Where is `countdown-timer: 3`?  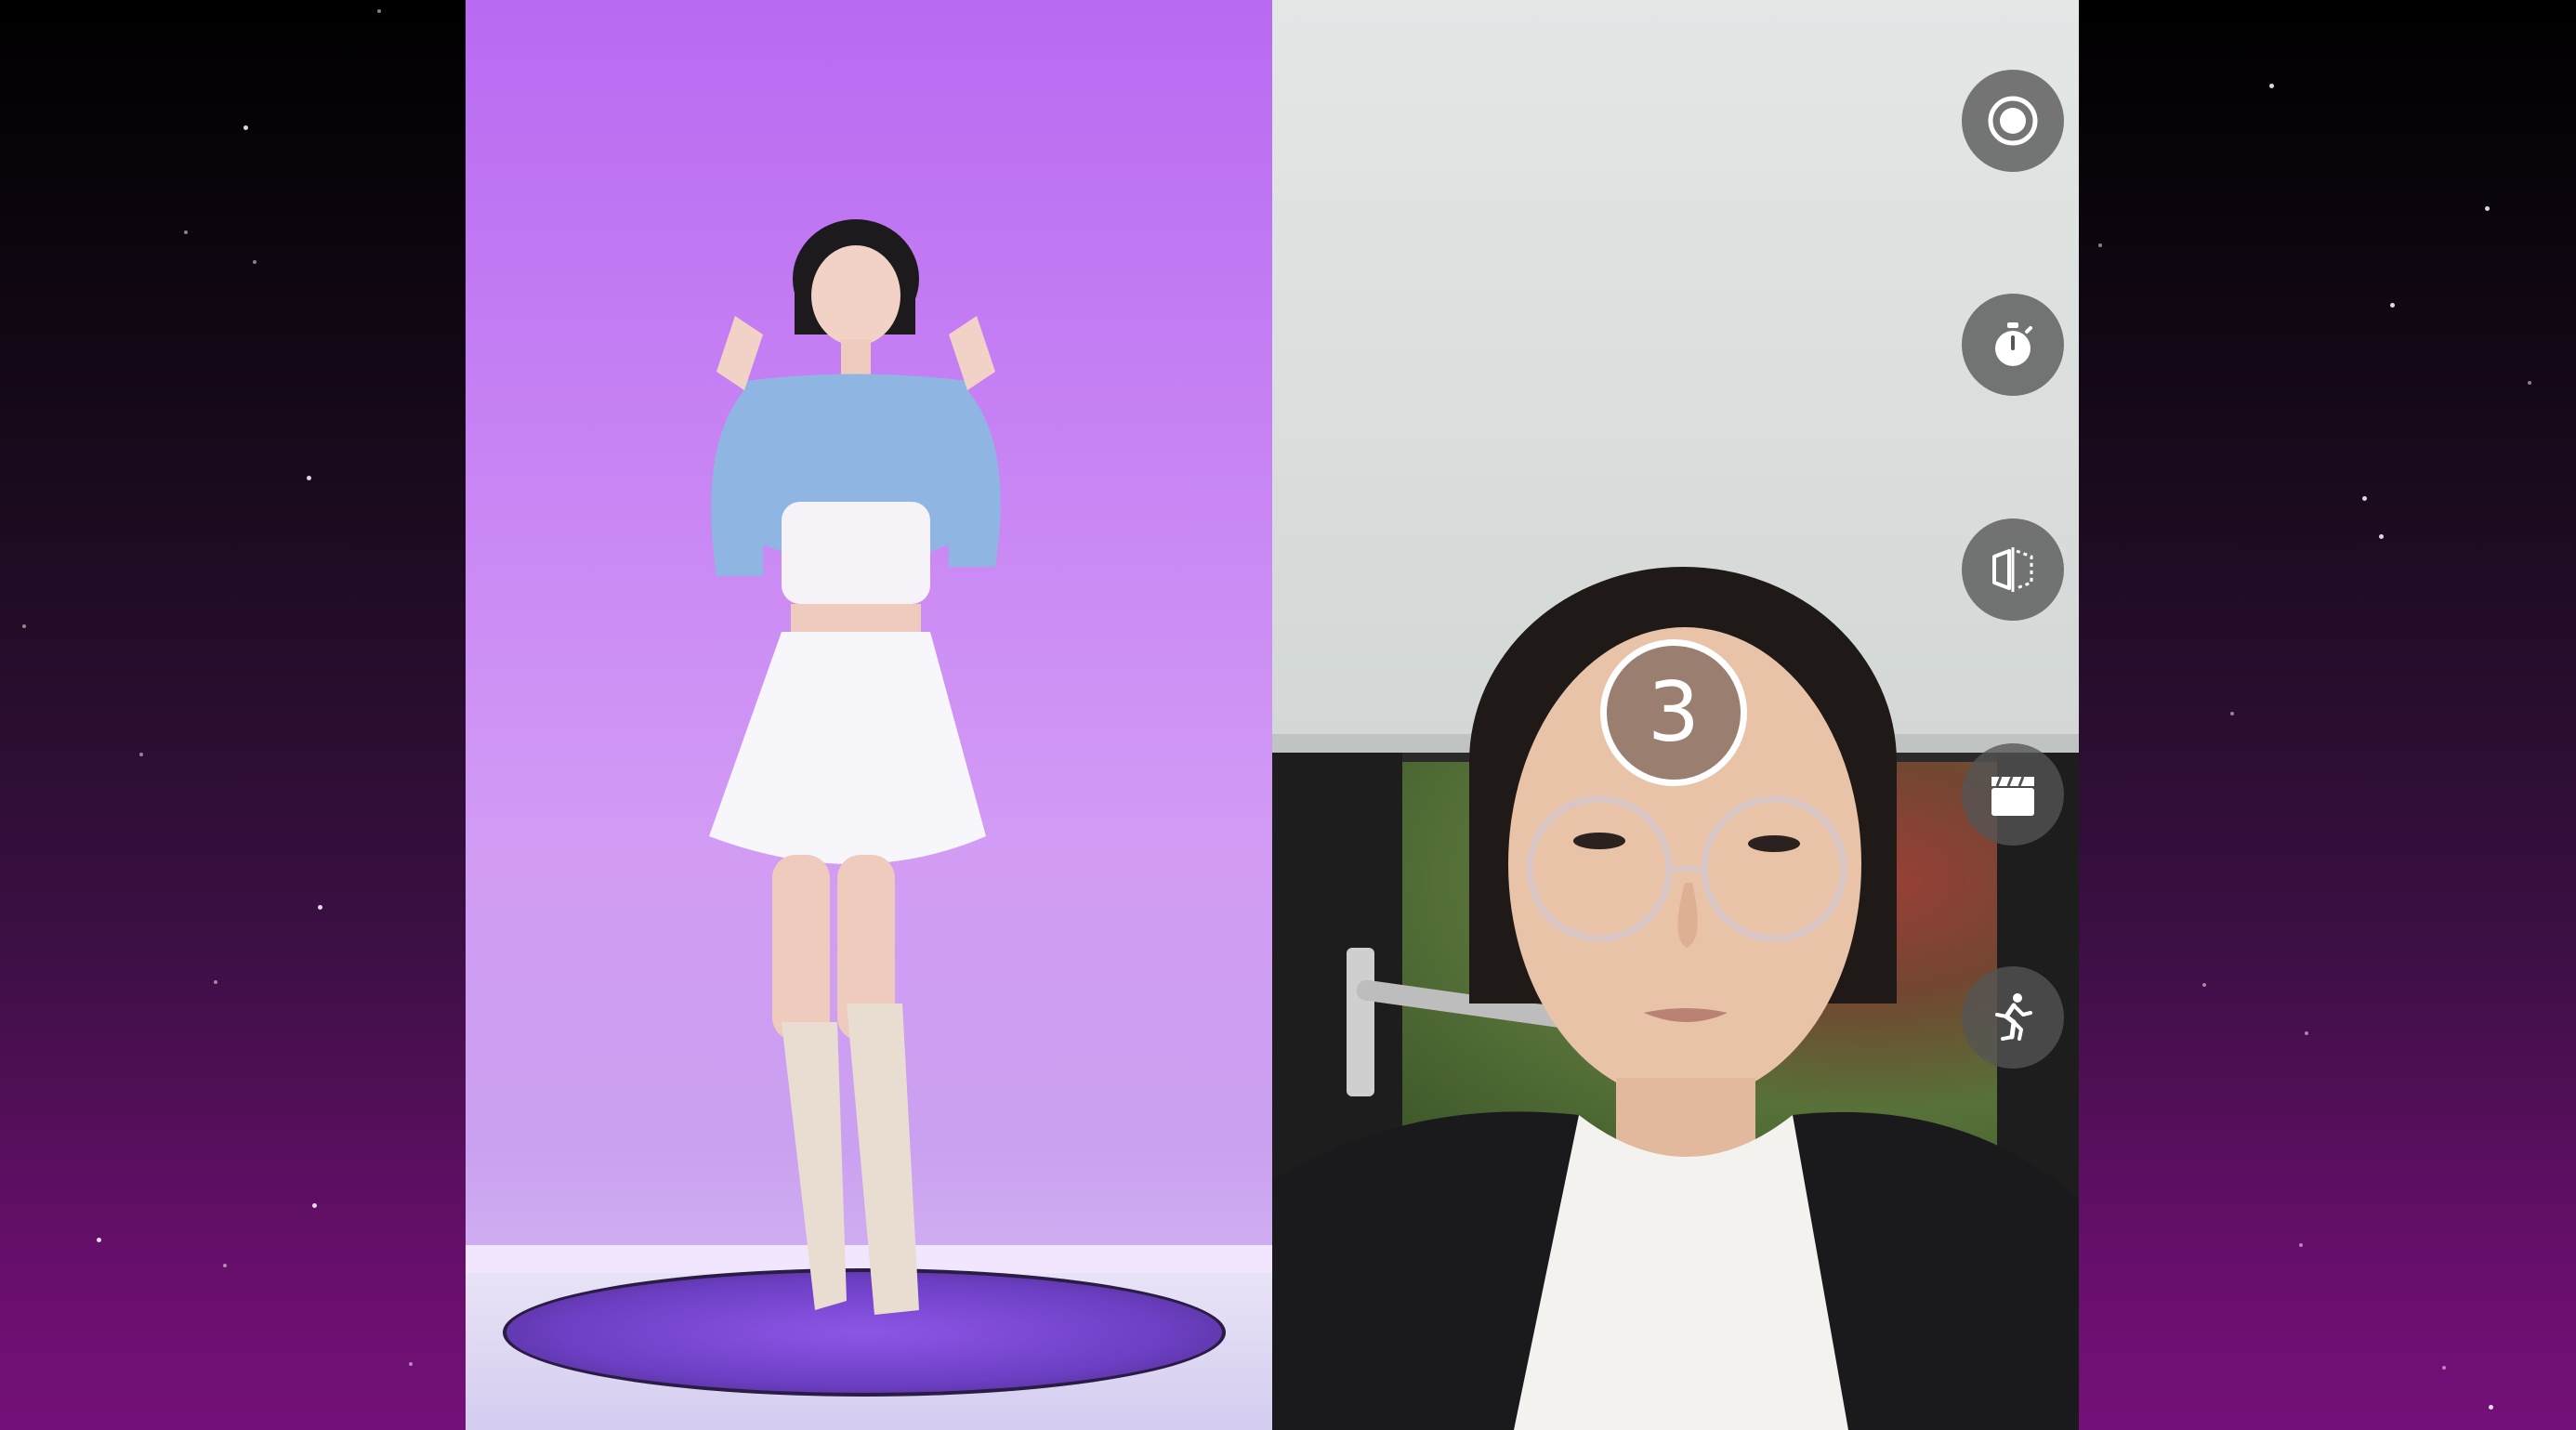 countdown-timer: 3 is located at coordinates (1673, 712).